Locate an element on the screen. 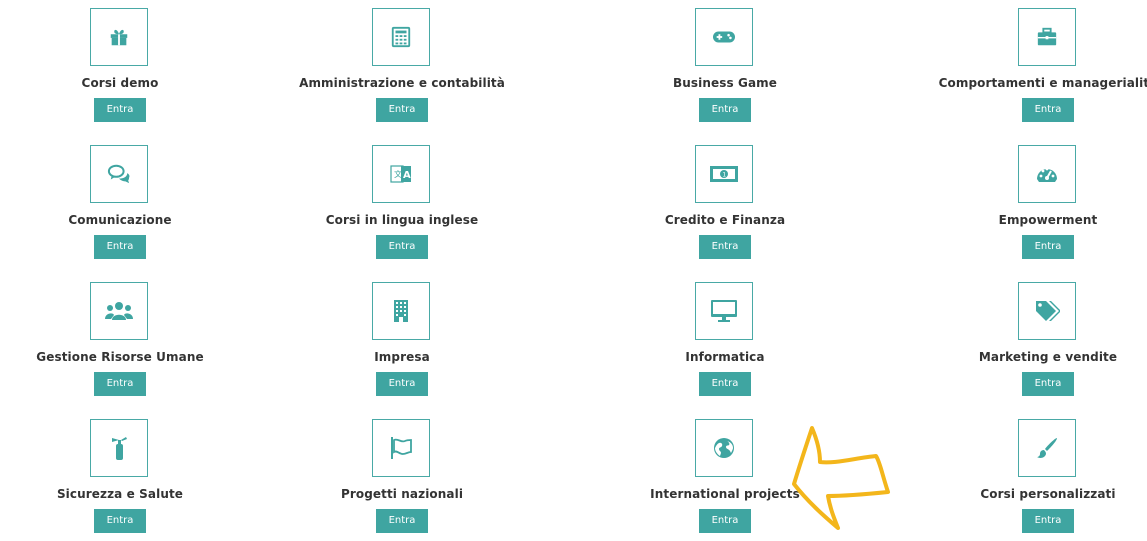  monitor-icon is located at coordinates (724, 311).